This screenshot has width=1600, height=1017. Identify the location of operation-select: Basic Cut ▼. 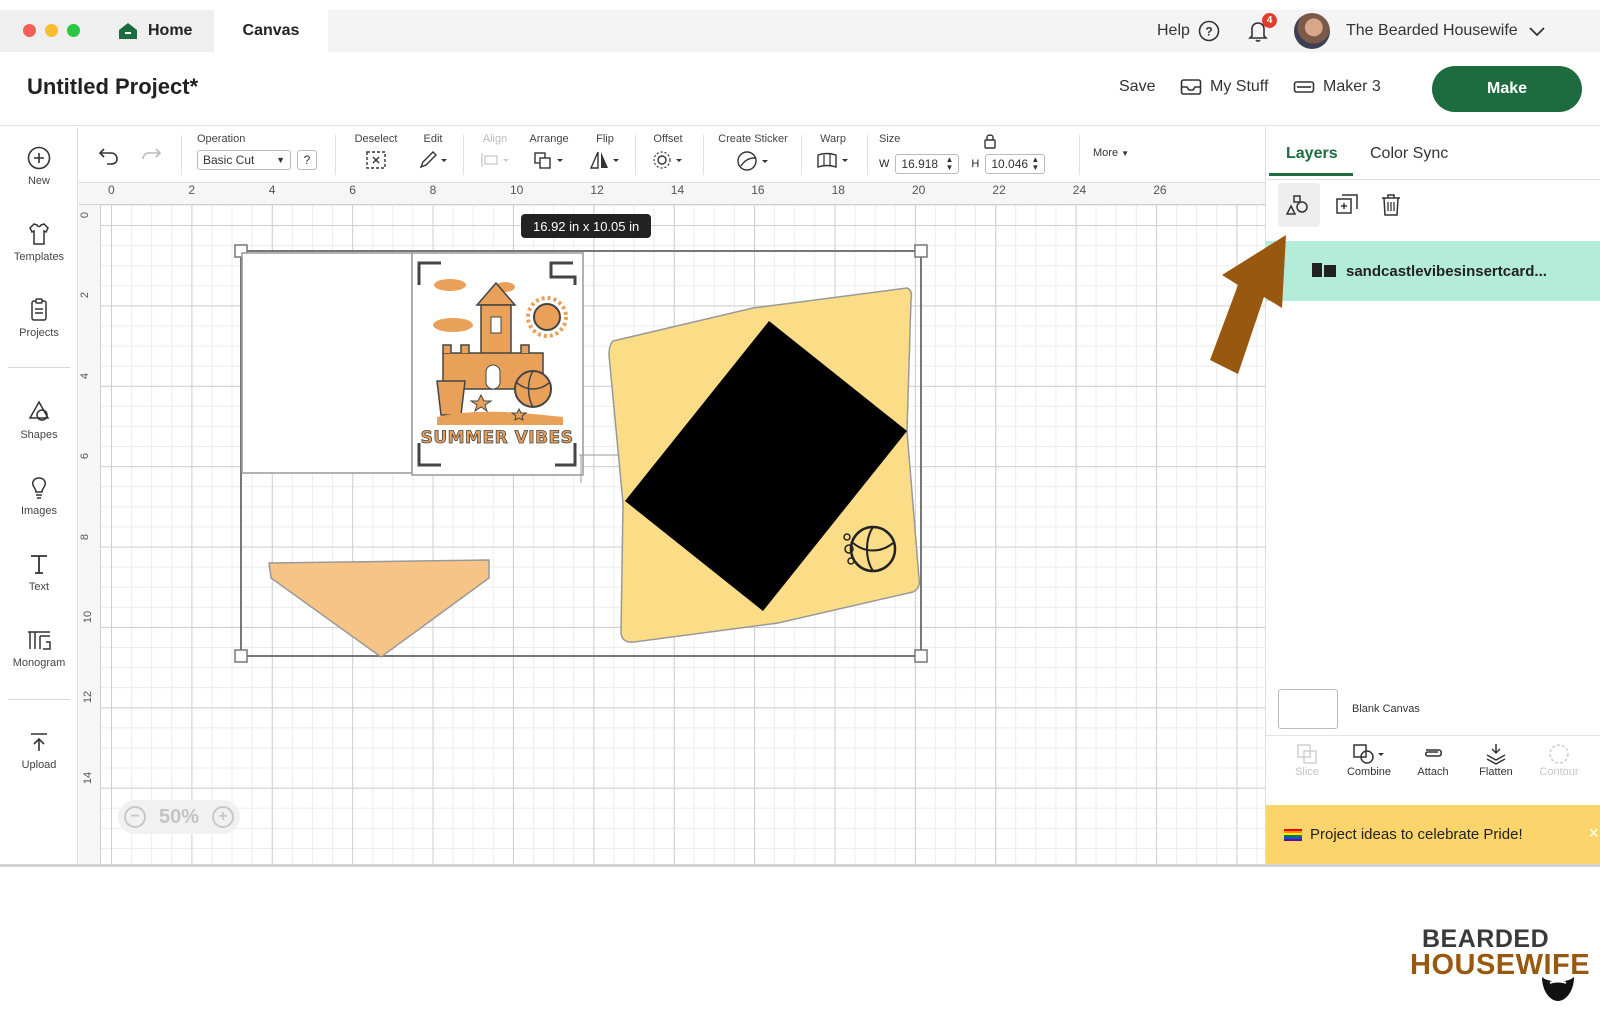
(244, 160).